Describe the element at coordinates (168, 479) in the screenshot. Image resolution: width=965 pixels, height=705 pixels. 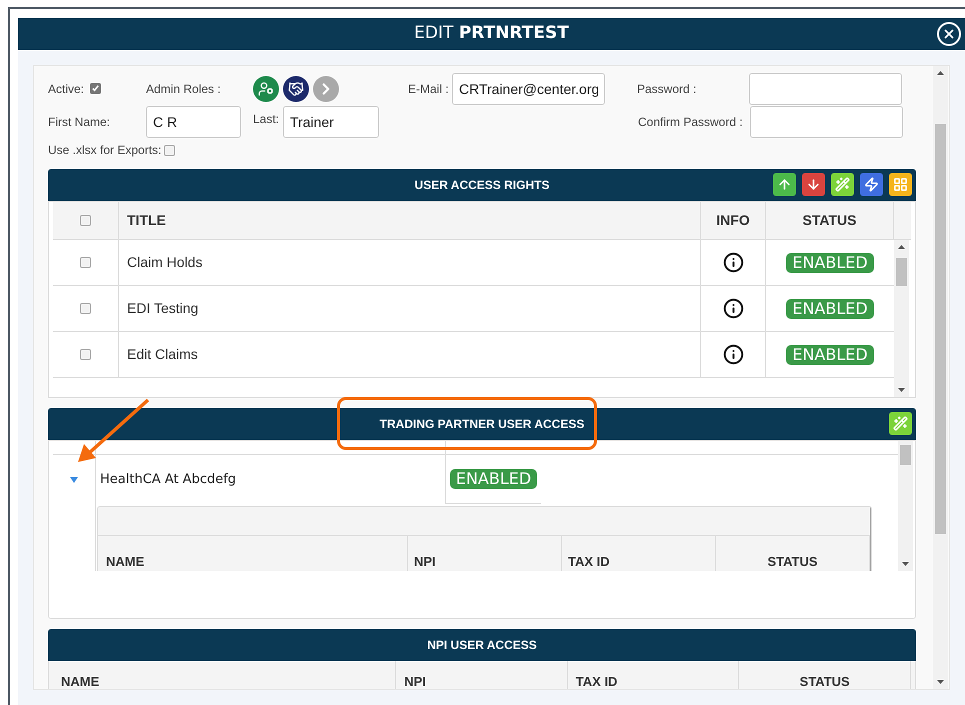
I see `partner-name: HealthCA At Abcdefg` at that location.